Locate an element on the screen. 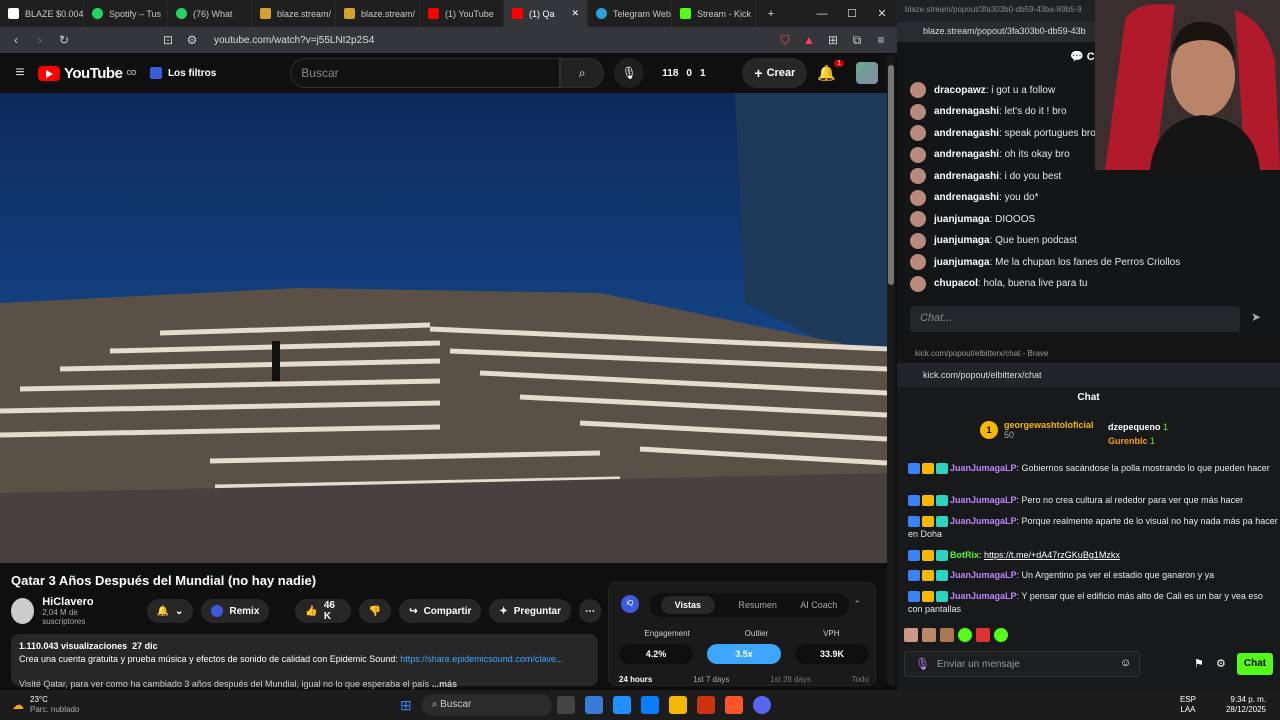 This screenshot has width=1280, height=720. chat-link: https://t.me/+dA47rzGKuBg1Mzkx is located at coordinates (1052, 555).